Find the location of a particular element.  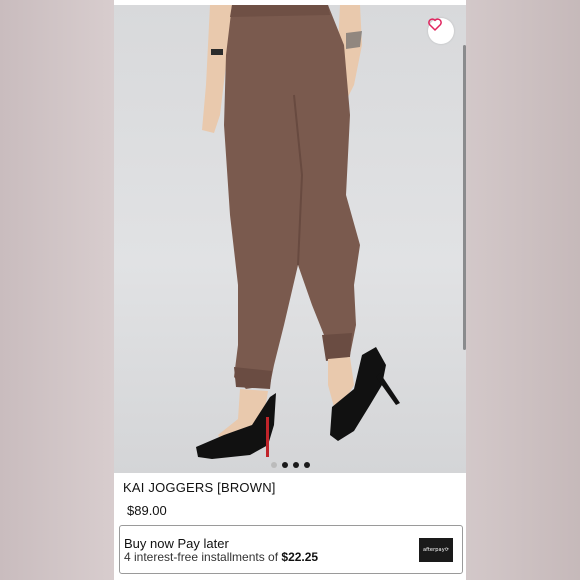

right-cuff is located at coordinates (337, 347).